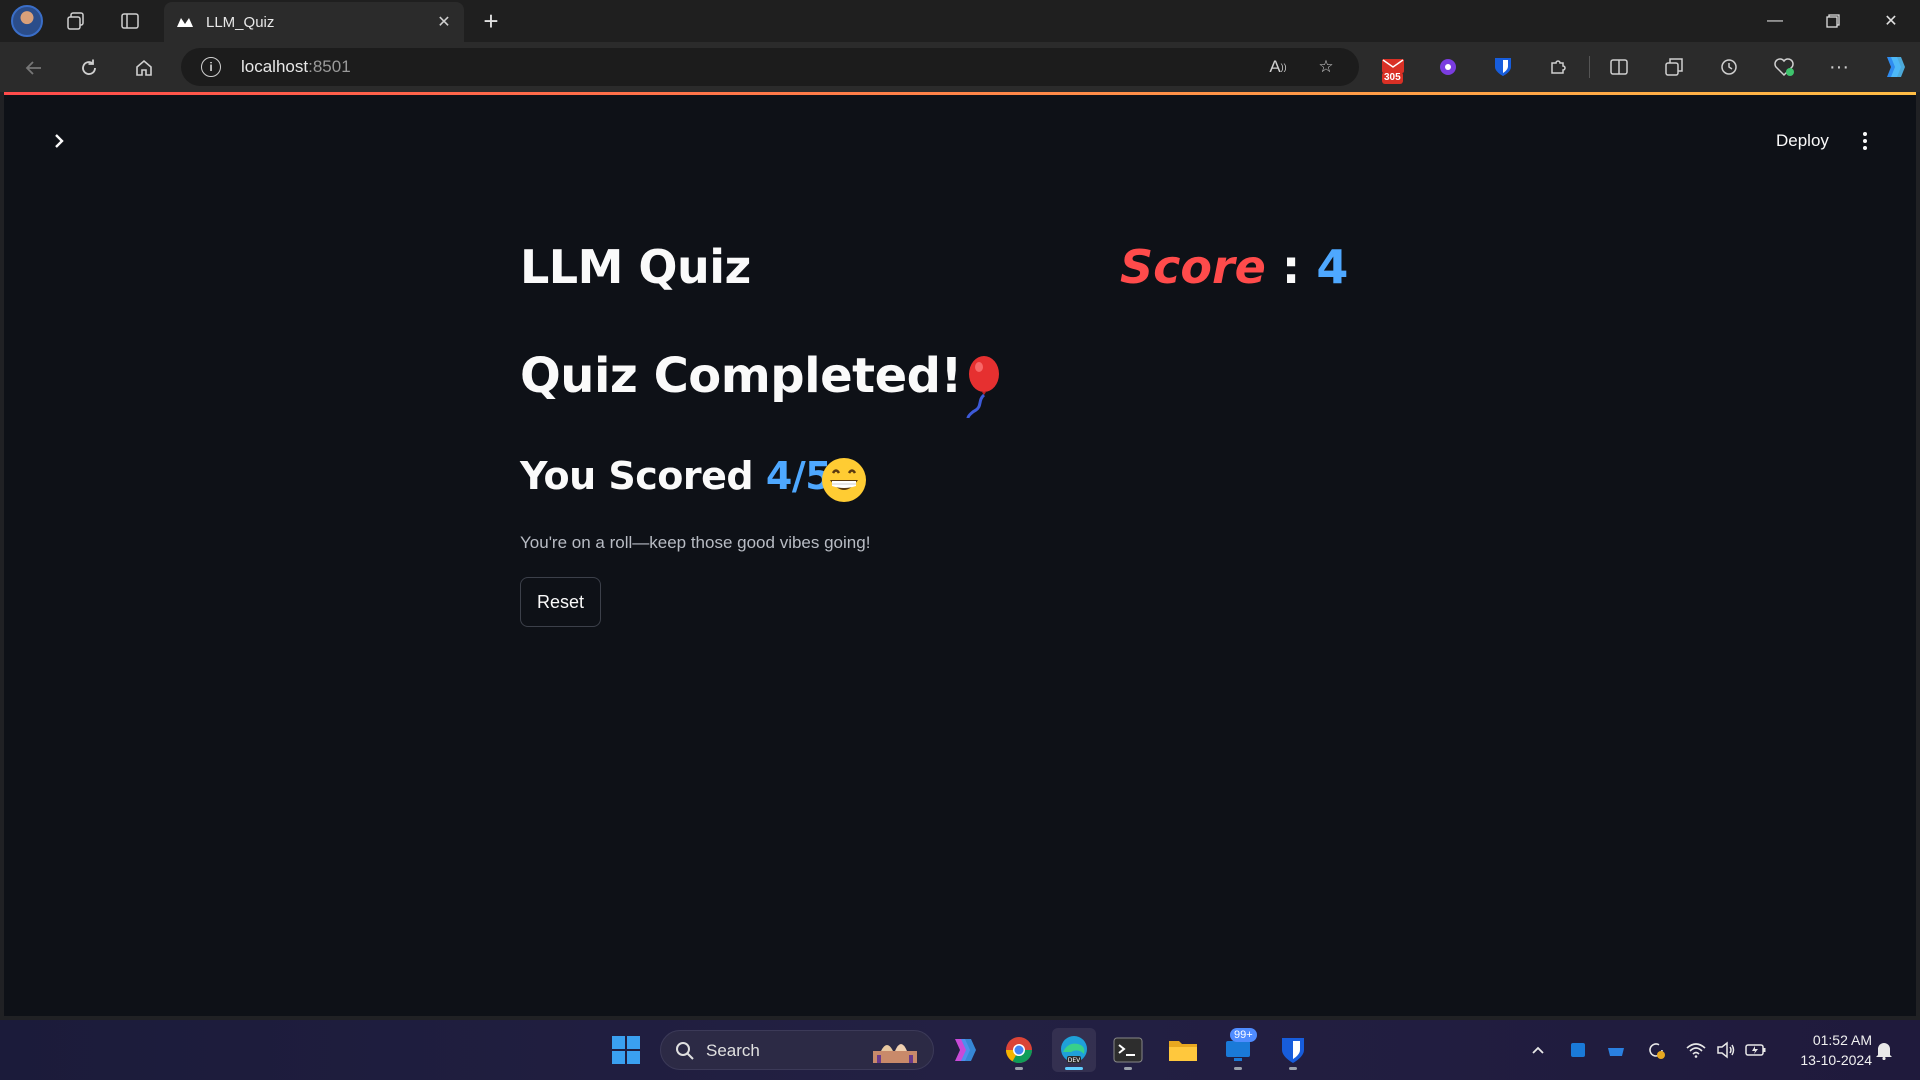 The image size is (1920, 1080). What do you see at coordinates (1842, 1040) in the screenshot?
I see `clock-time: 01:52 AM` at bounding box center [1842, 1040].